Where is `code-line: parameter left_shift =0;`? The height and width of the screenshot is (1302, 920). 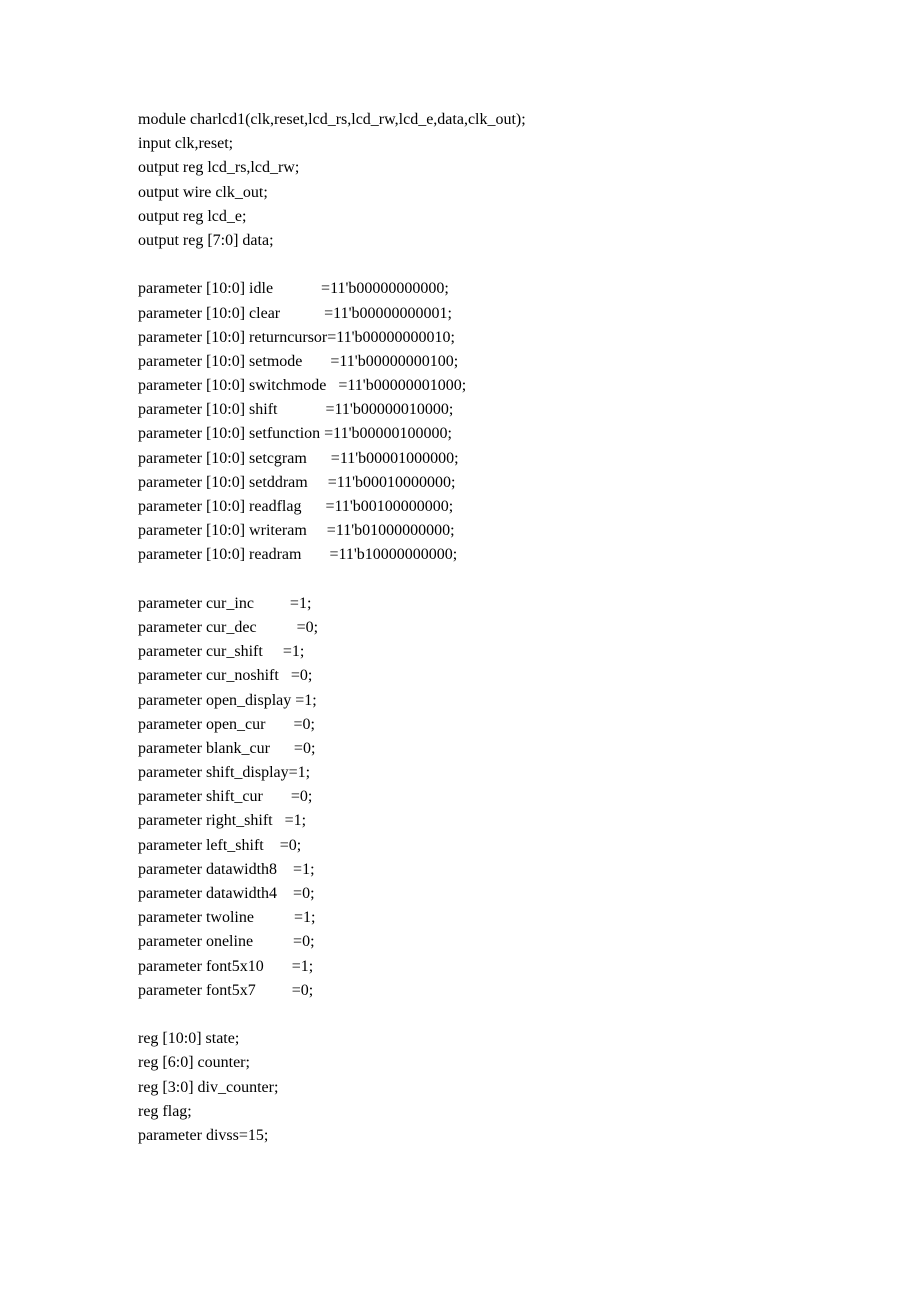
code-line: parameter left_shift =0; is located at coordinates (220, 845).